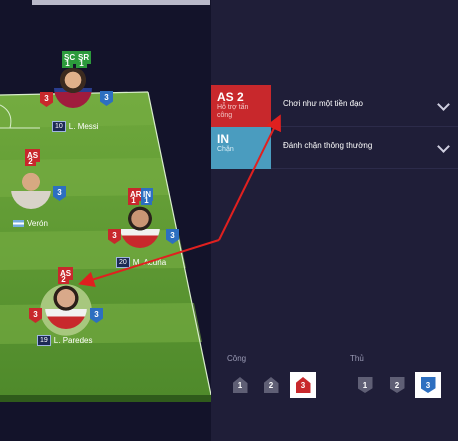  What do you see at coordinates (149, 263) in the screenshot?
I see `arrow-to-player` at bounding box center [149, 263].